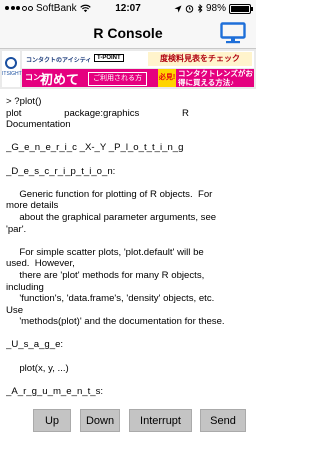 The height and width of the screenshot is (454, 320). Describe the element at coordinates (200, 8) in the screenshot. I see `bluetooth-icon` at that location.